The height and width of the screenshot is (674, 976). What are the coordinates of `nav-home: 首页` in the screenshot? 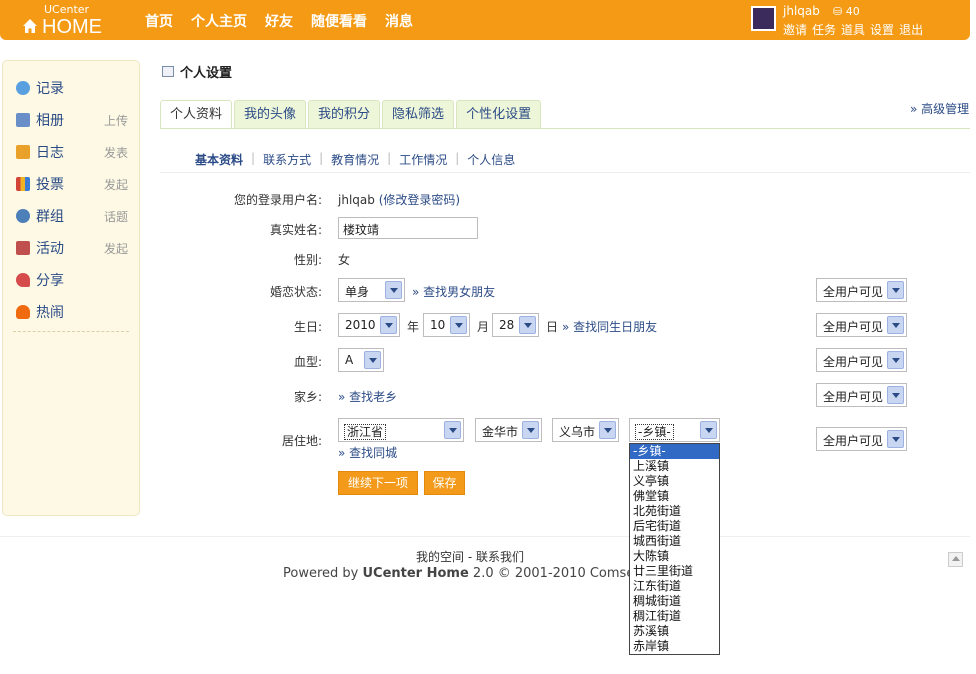 It's located at (159, 21).